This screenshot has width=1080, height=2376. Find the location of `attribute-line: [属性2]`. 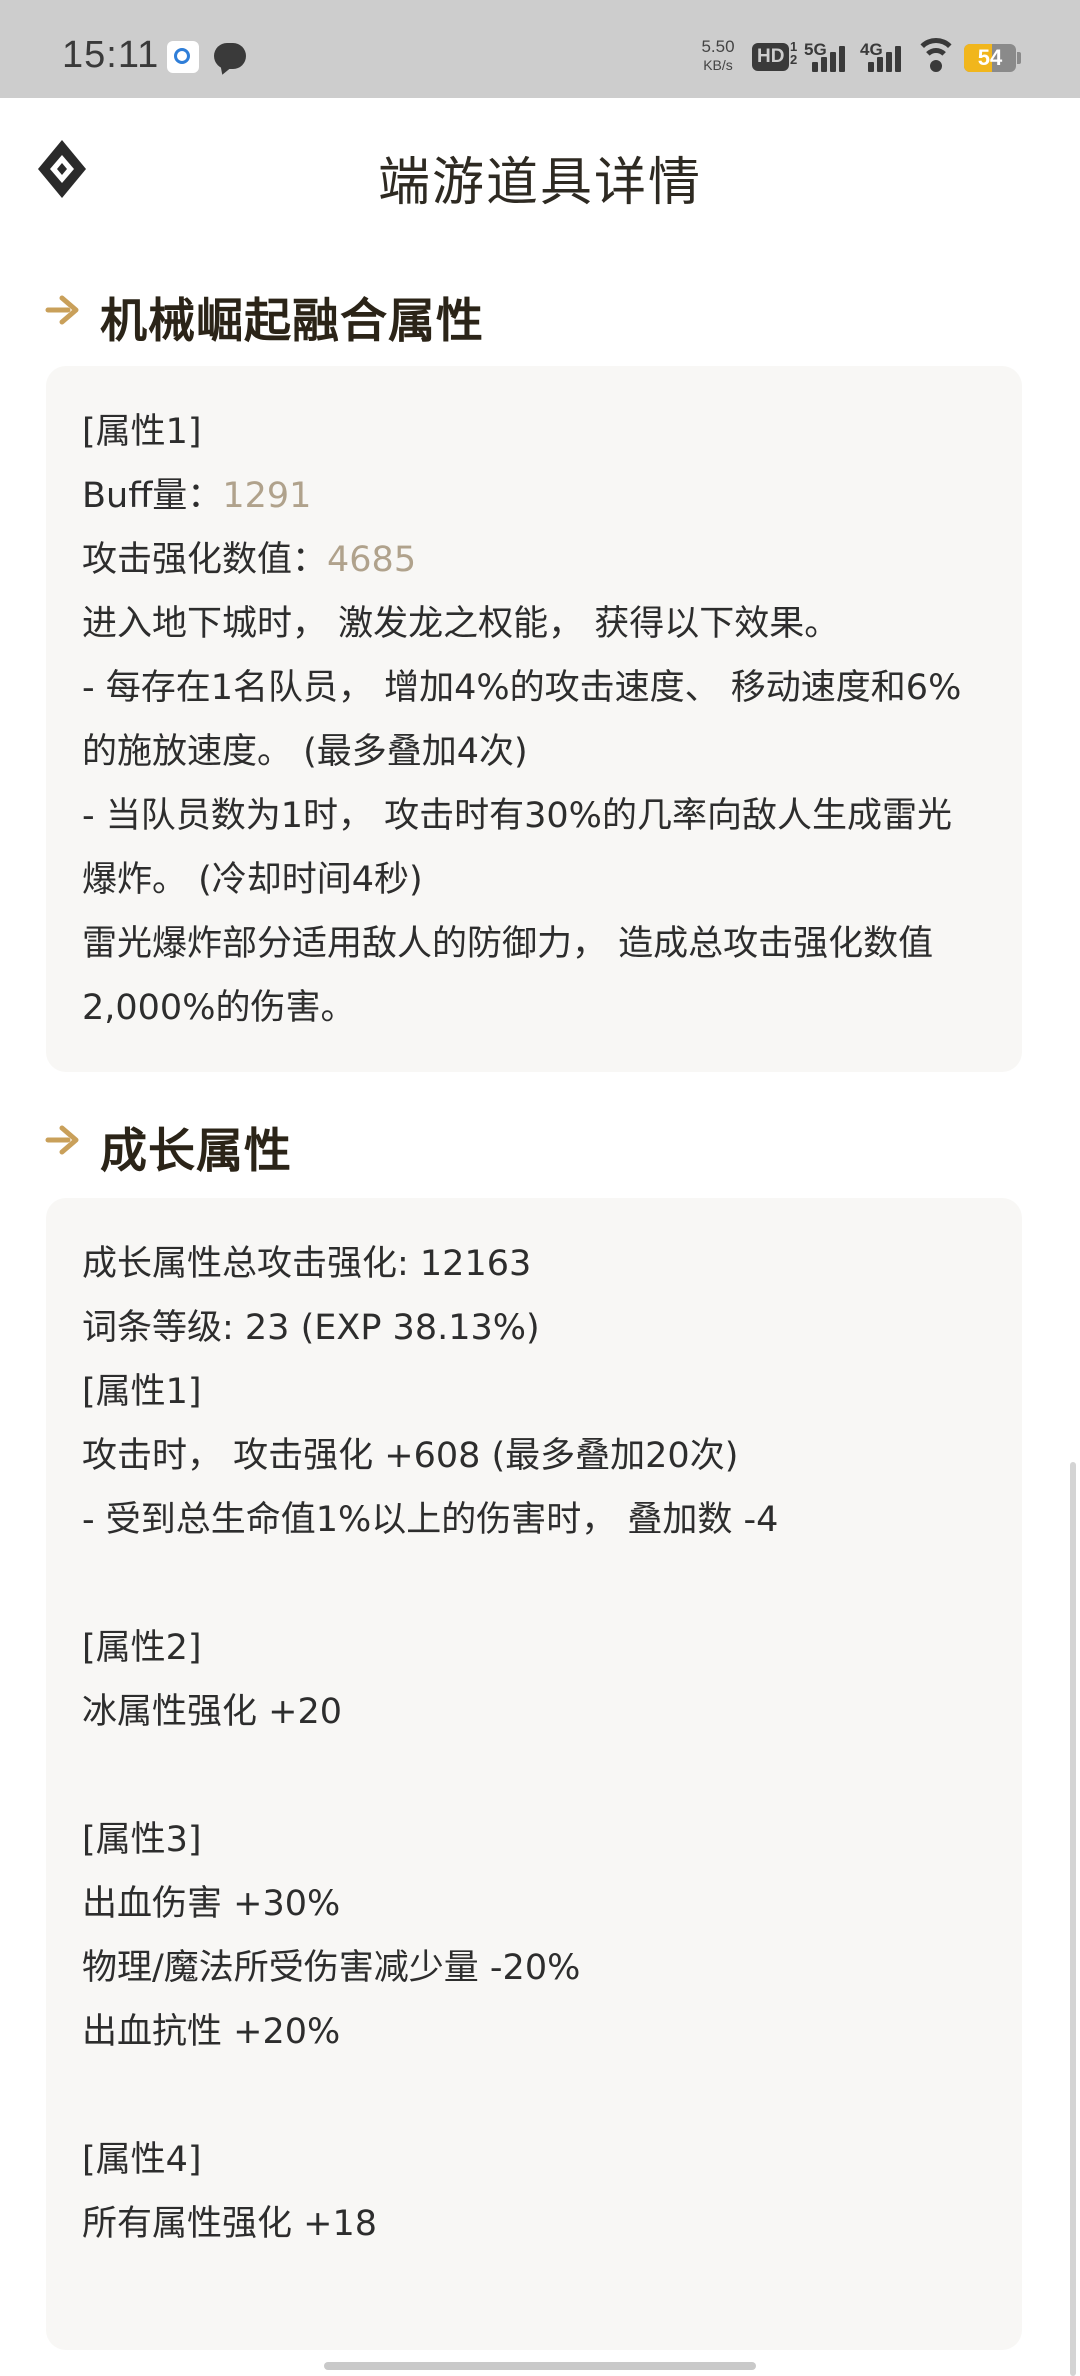

attribute-line: [属性2] is located at coordinates (142, 1648).